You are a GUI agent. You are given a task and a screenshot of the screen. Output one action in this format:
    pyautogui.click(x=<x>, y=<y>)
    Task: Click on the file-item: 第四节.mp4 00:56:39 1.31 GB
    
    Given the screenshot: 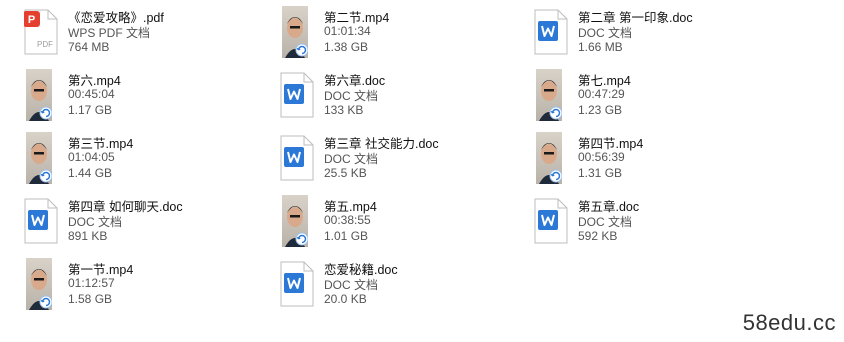 What is the action you would take?
    pyautogui.click(x=657, y=161)
    